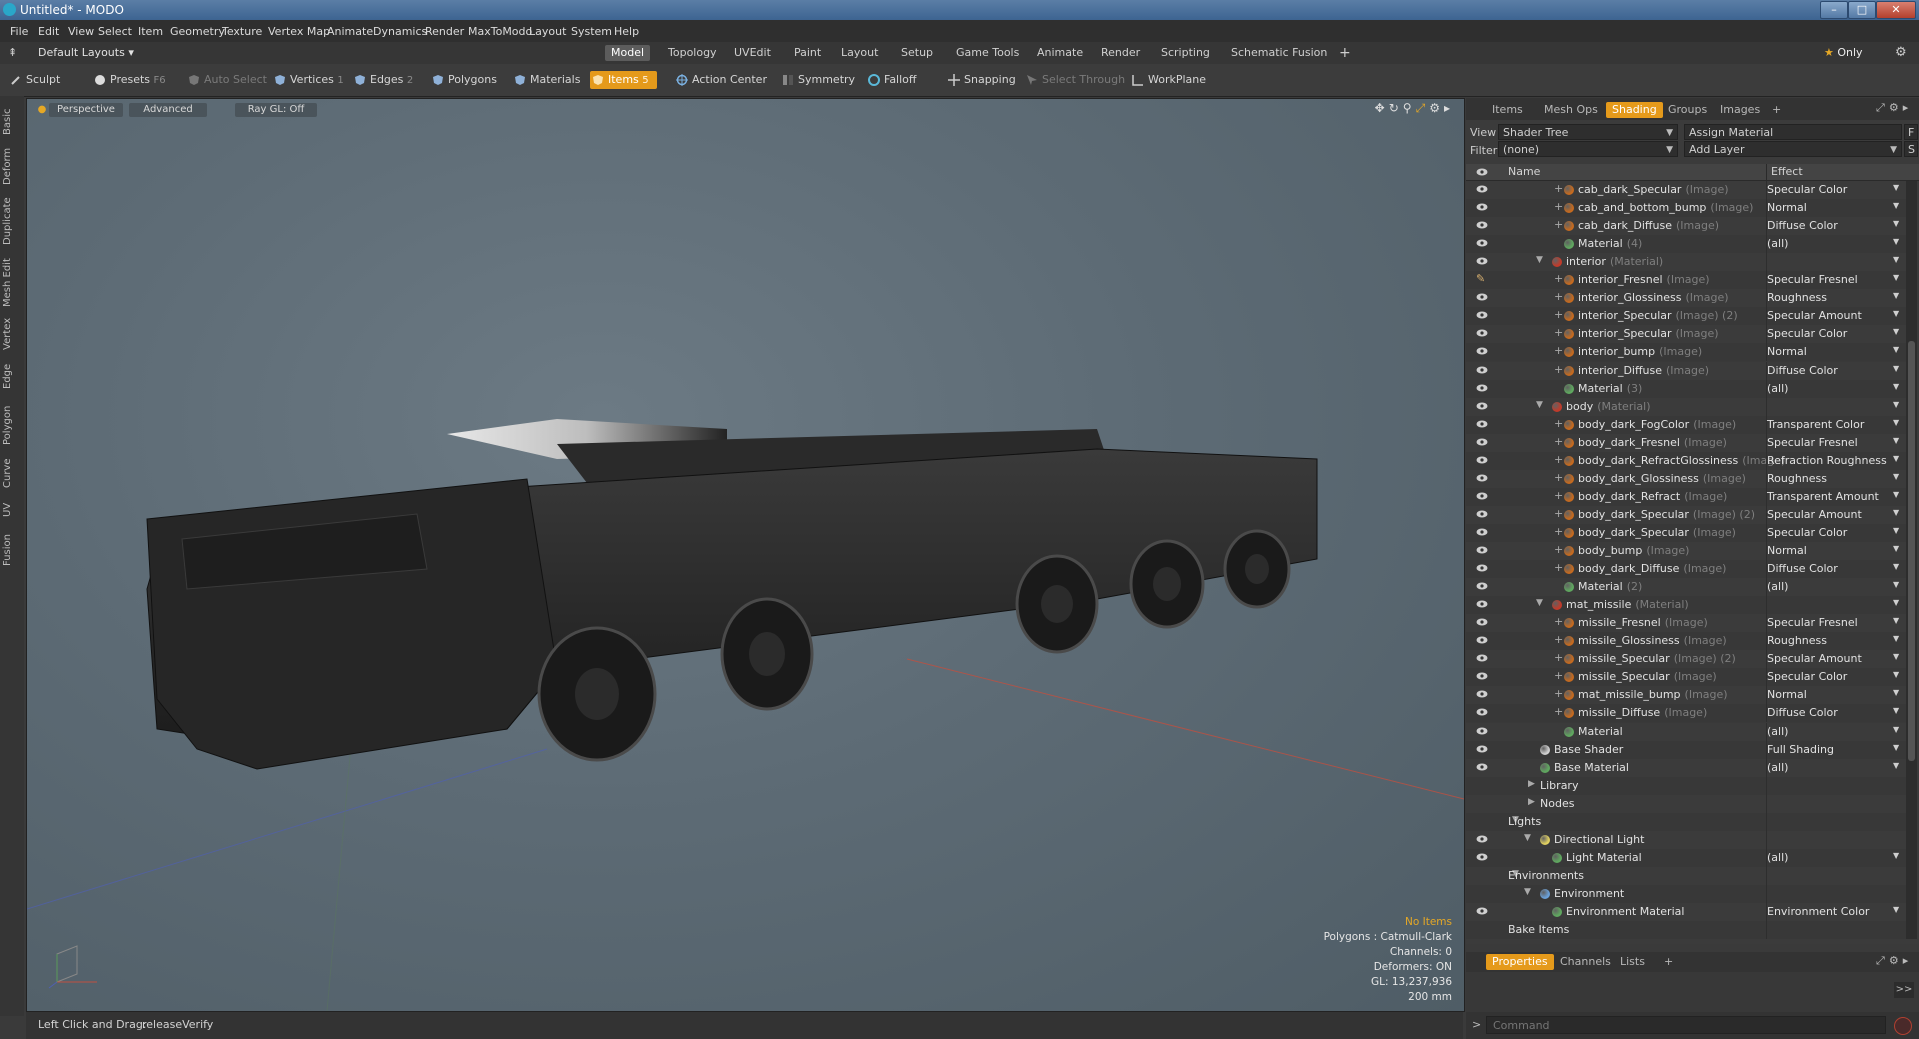 The width and height of the screenshot is (1919, 1039). Describe the element at coordinates (1793, 149) in the screenshot. I see `add-layer-dropdown: Add Layer ▼` at that location.